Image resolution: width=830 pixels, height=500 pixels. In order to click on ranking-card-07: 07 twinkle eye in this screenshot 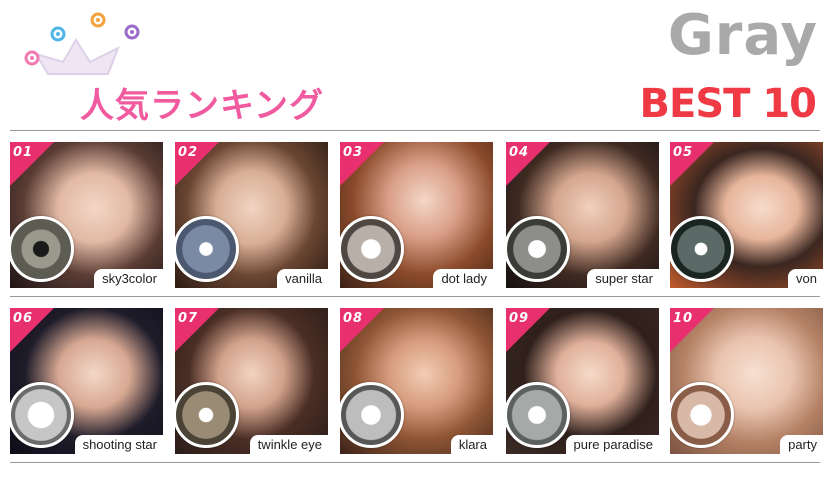, I will do `click(251, 381)`.